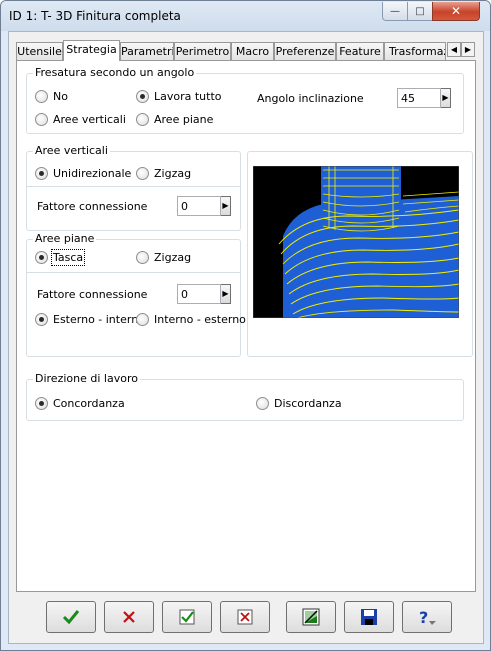 The image size is (491, 651). I want to click on fresatura-group-title: Fresatura secondo un angolo, so click(115, 72).